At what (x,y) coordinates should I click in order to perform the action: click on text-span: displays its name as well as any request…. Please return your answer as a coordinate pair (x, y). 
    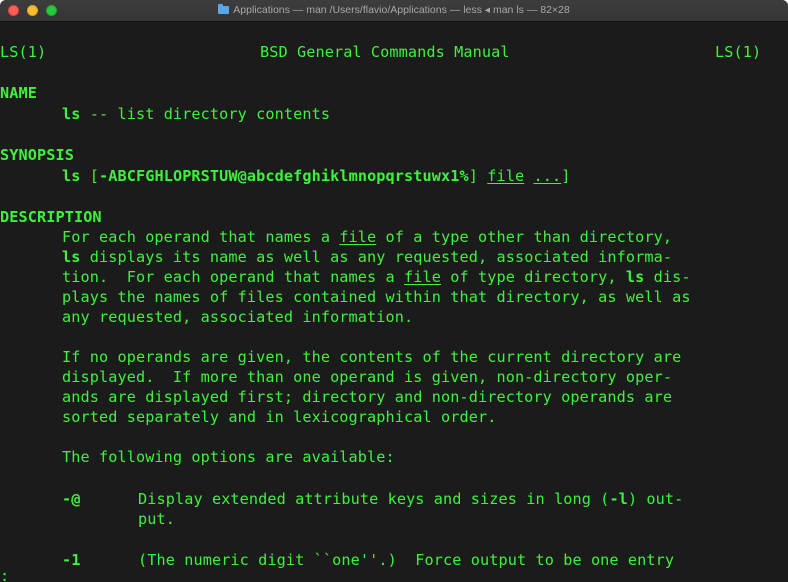
    Looking at the image, I should click on (376, 257).